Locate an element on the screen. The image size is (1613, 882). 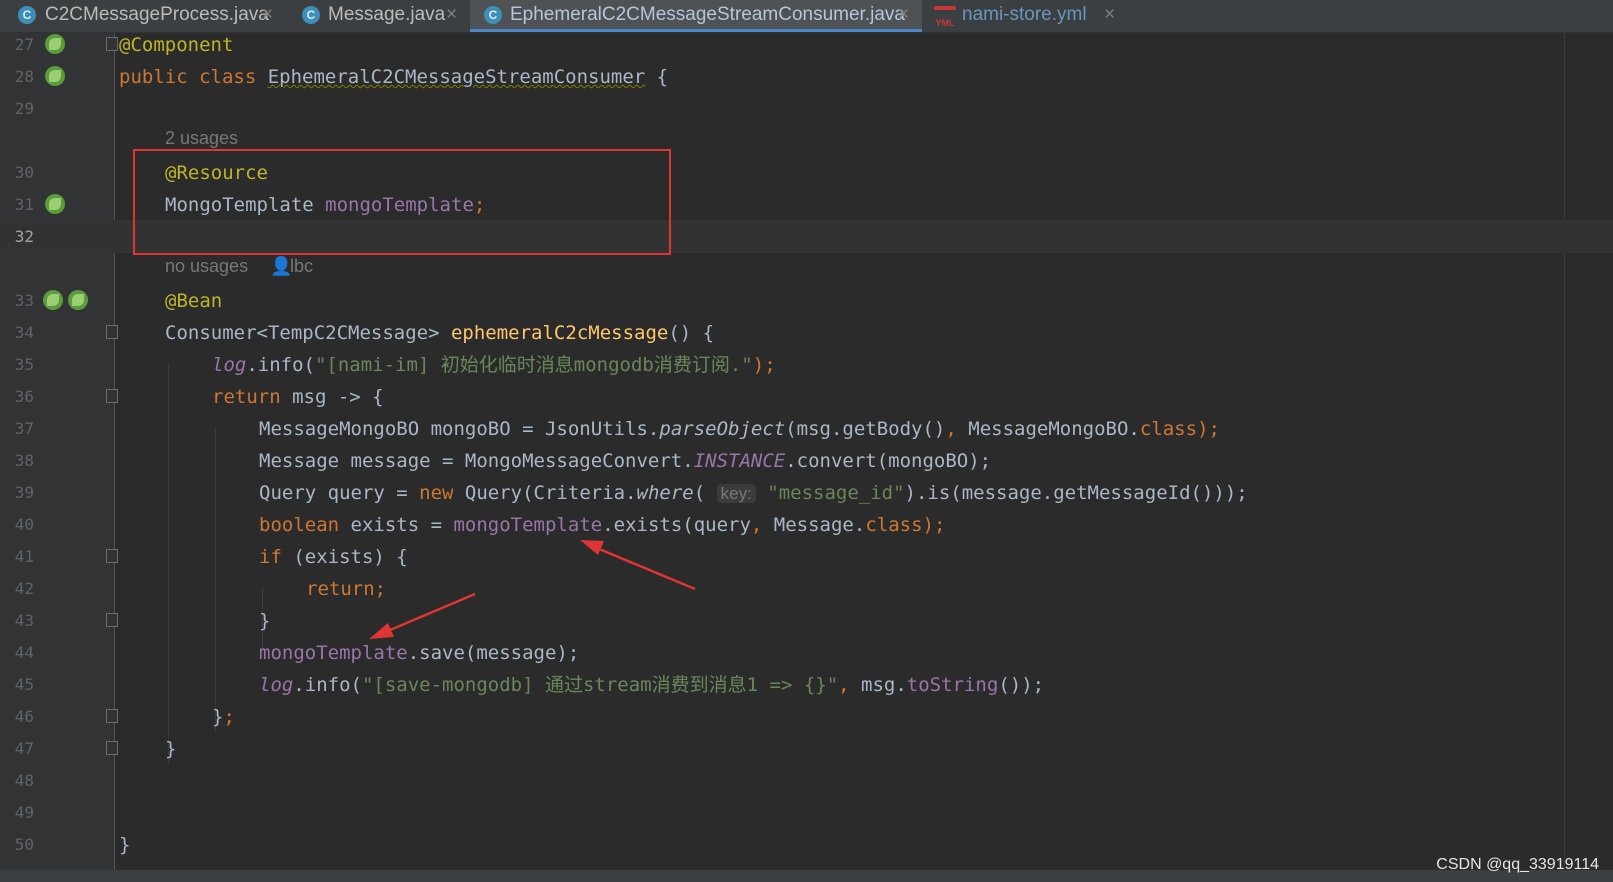
tab-label: C2CMessageProcess.java is located at coordinates (157, 14).